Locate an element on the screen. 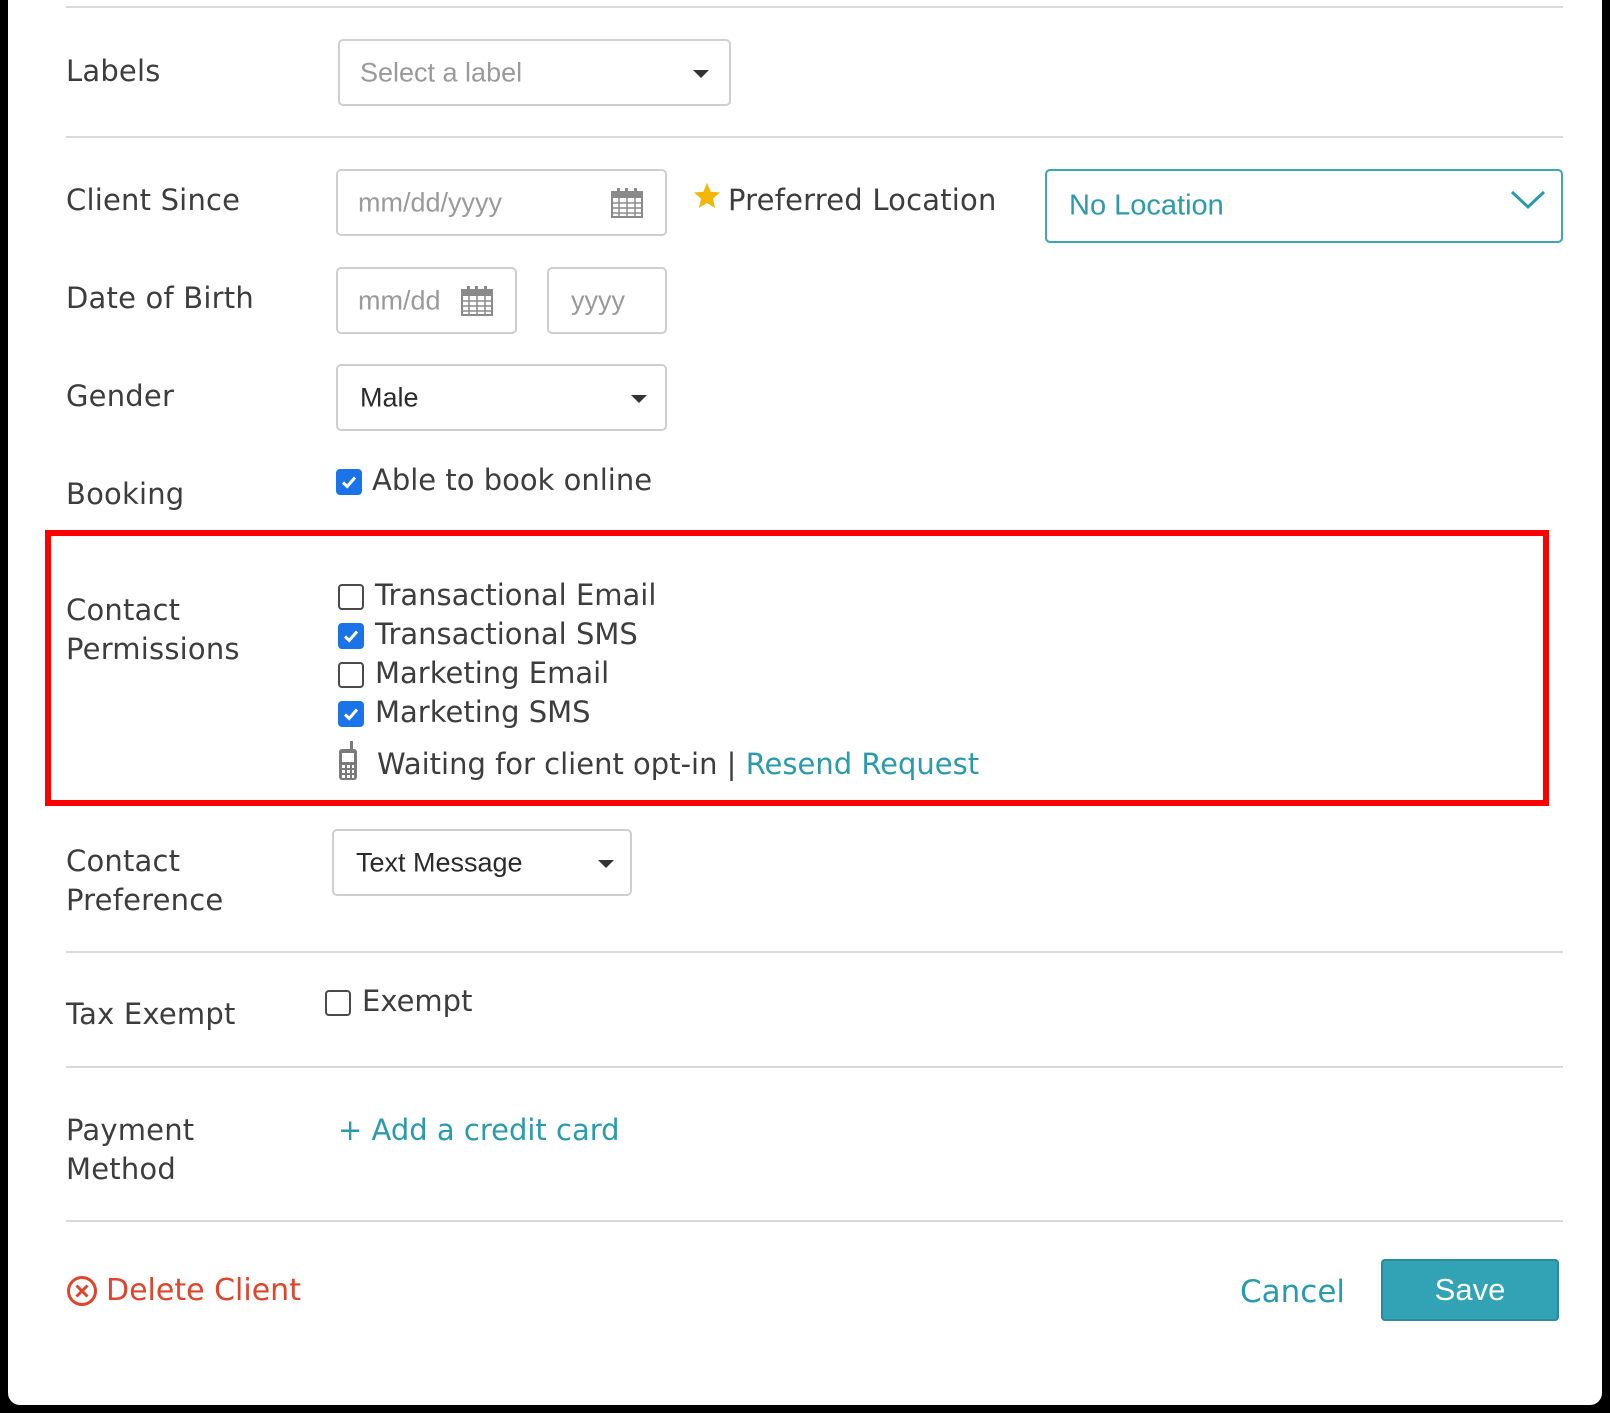 This screenshot has width=1610, height=1413. marketing-sms-label: Marketing SMS is located at coordinates (483, 712).